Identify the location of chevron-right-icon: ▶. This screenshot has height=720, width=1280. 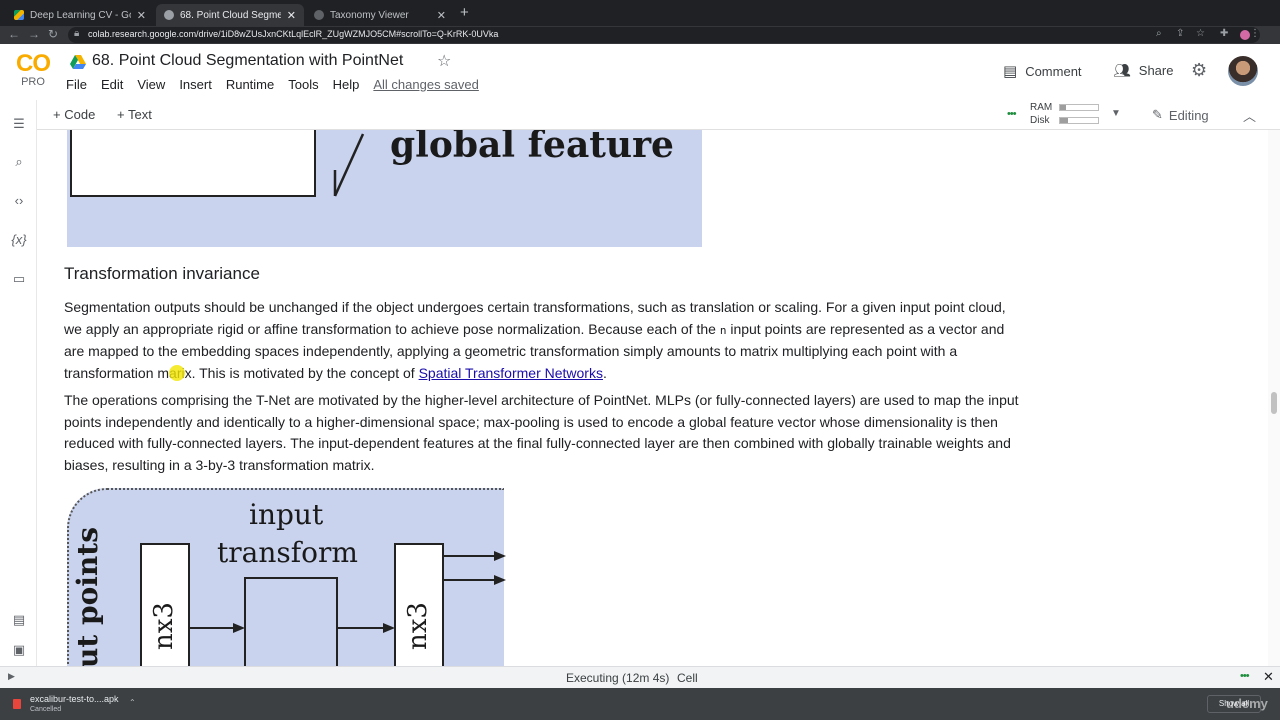
(11, 676).